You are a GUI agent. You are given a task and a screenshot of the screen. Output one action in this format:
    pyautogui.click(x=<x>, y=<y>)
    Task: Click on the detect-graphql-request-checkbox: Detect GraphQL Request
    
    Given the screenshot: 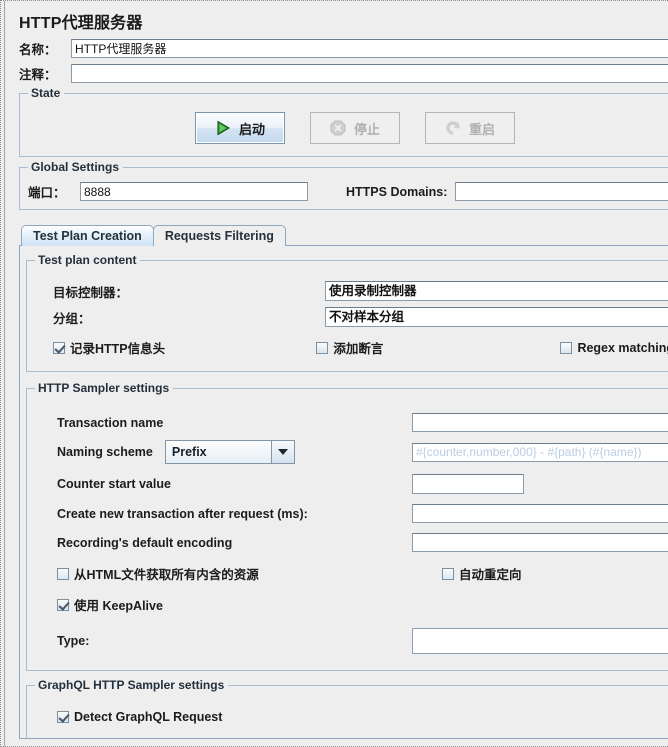 What is the action you would take?
    pyautogui.click(x=139, y=717)
    